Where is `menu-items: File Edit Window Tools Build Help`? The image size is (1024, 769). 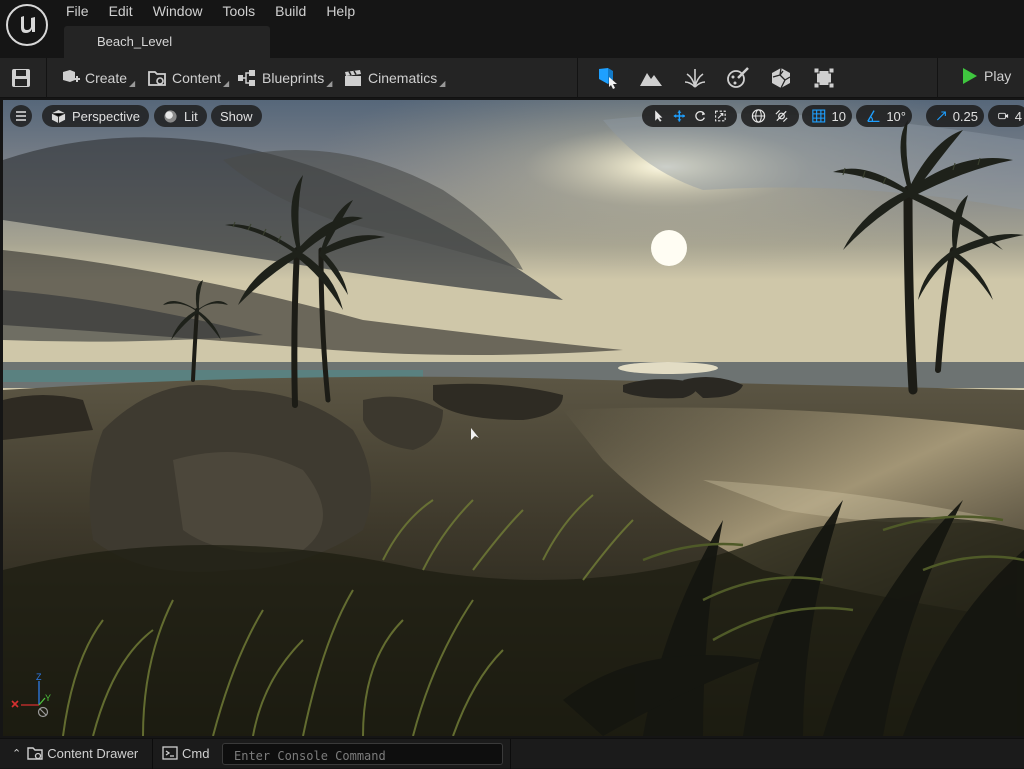
menu-items: File Edit Window Tools Build Help is located at coordinates (210, 12).